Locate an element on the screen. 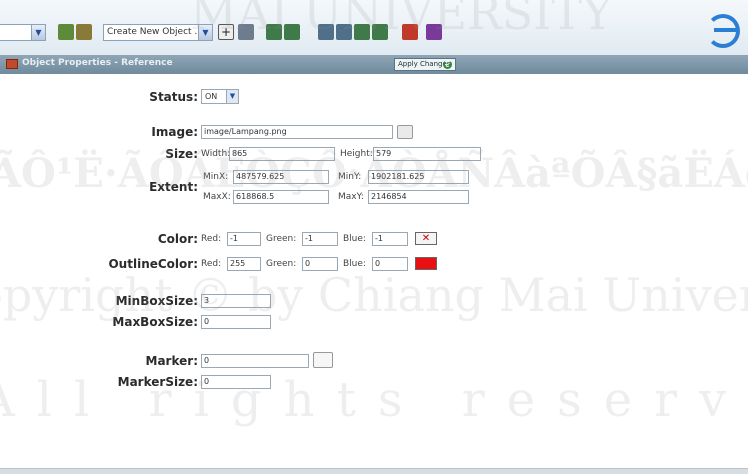 The image size is (748, 474). max-box-size-field: 0 is located at coordinates (236, 322).